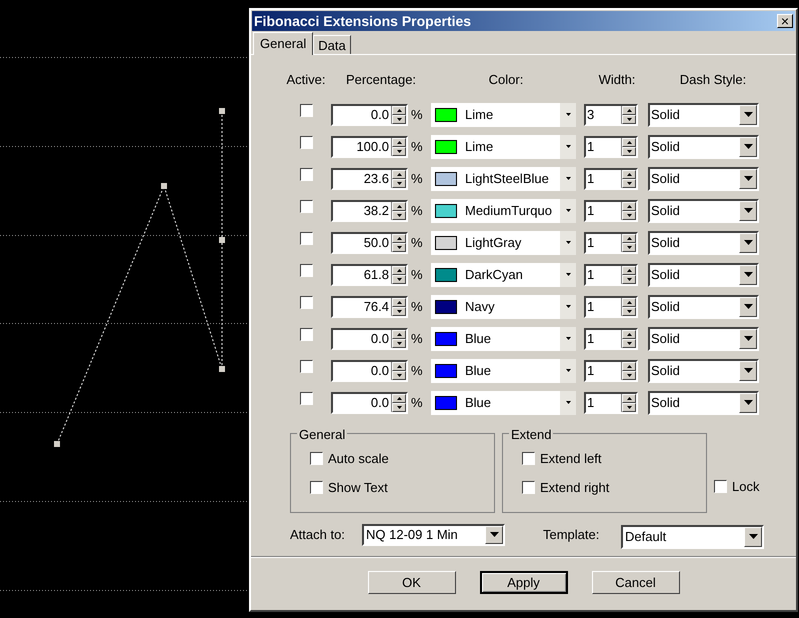 The image size is (799, 618). What do you see at coordinates (369, 307) in the screenshot?
I see `percentage-spinbox: 76.4` at bounding box center [369, 307].